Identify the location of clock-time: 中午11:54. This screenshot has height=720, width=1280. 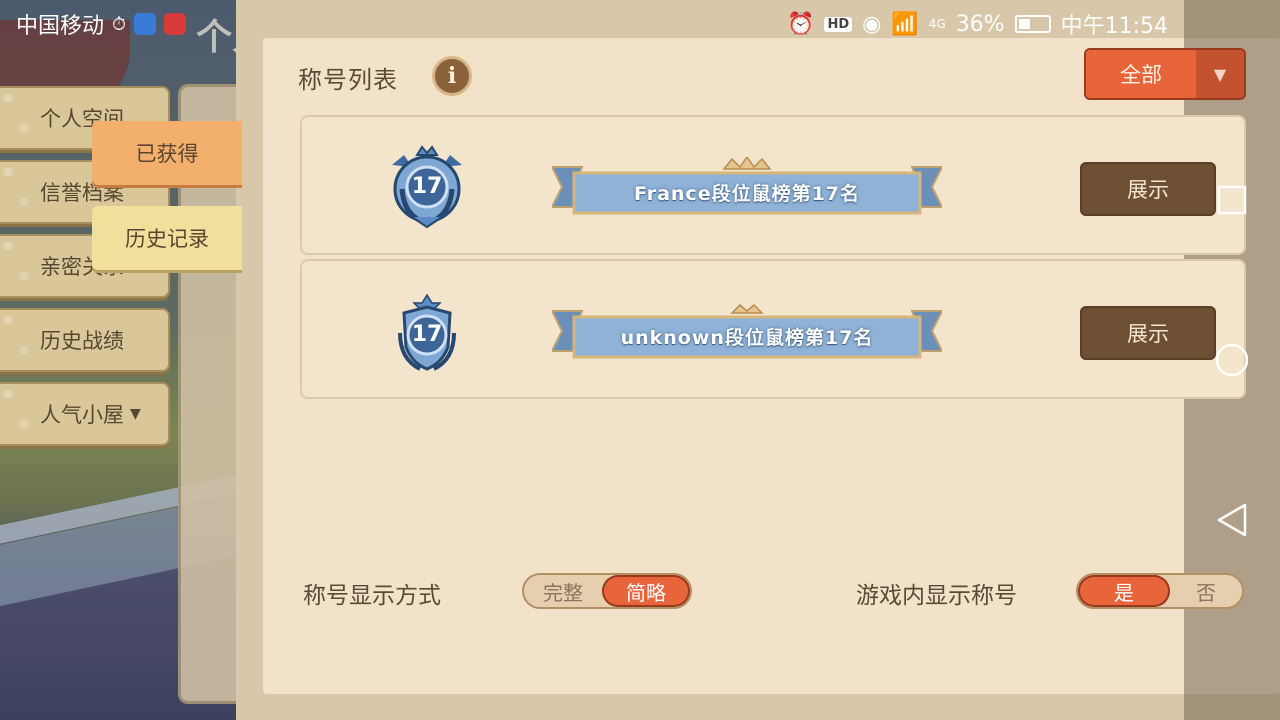
(1114, 26).